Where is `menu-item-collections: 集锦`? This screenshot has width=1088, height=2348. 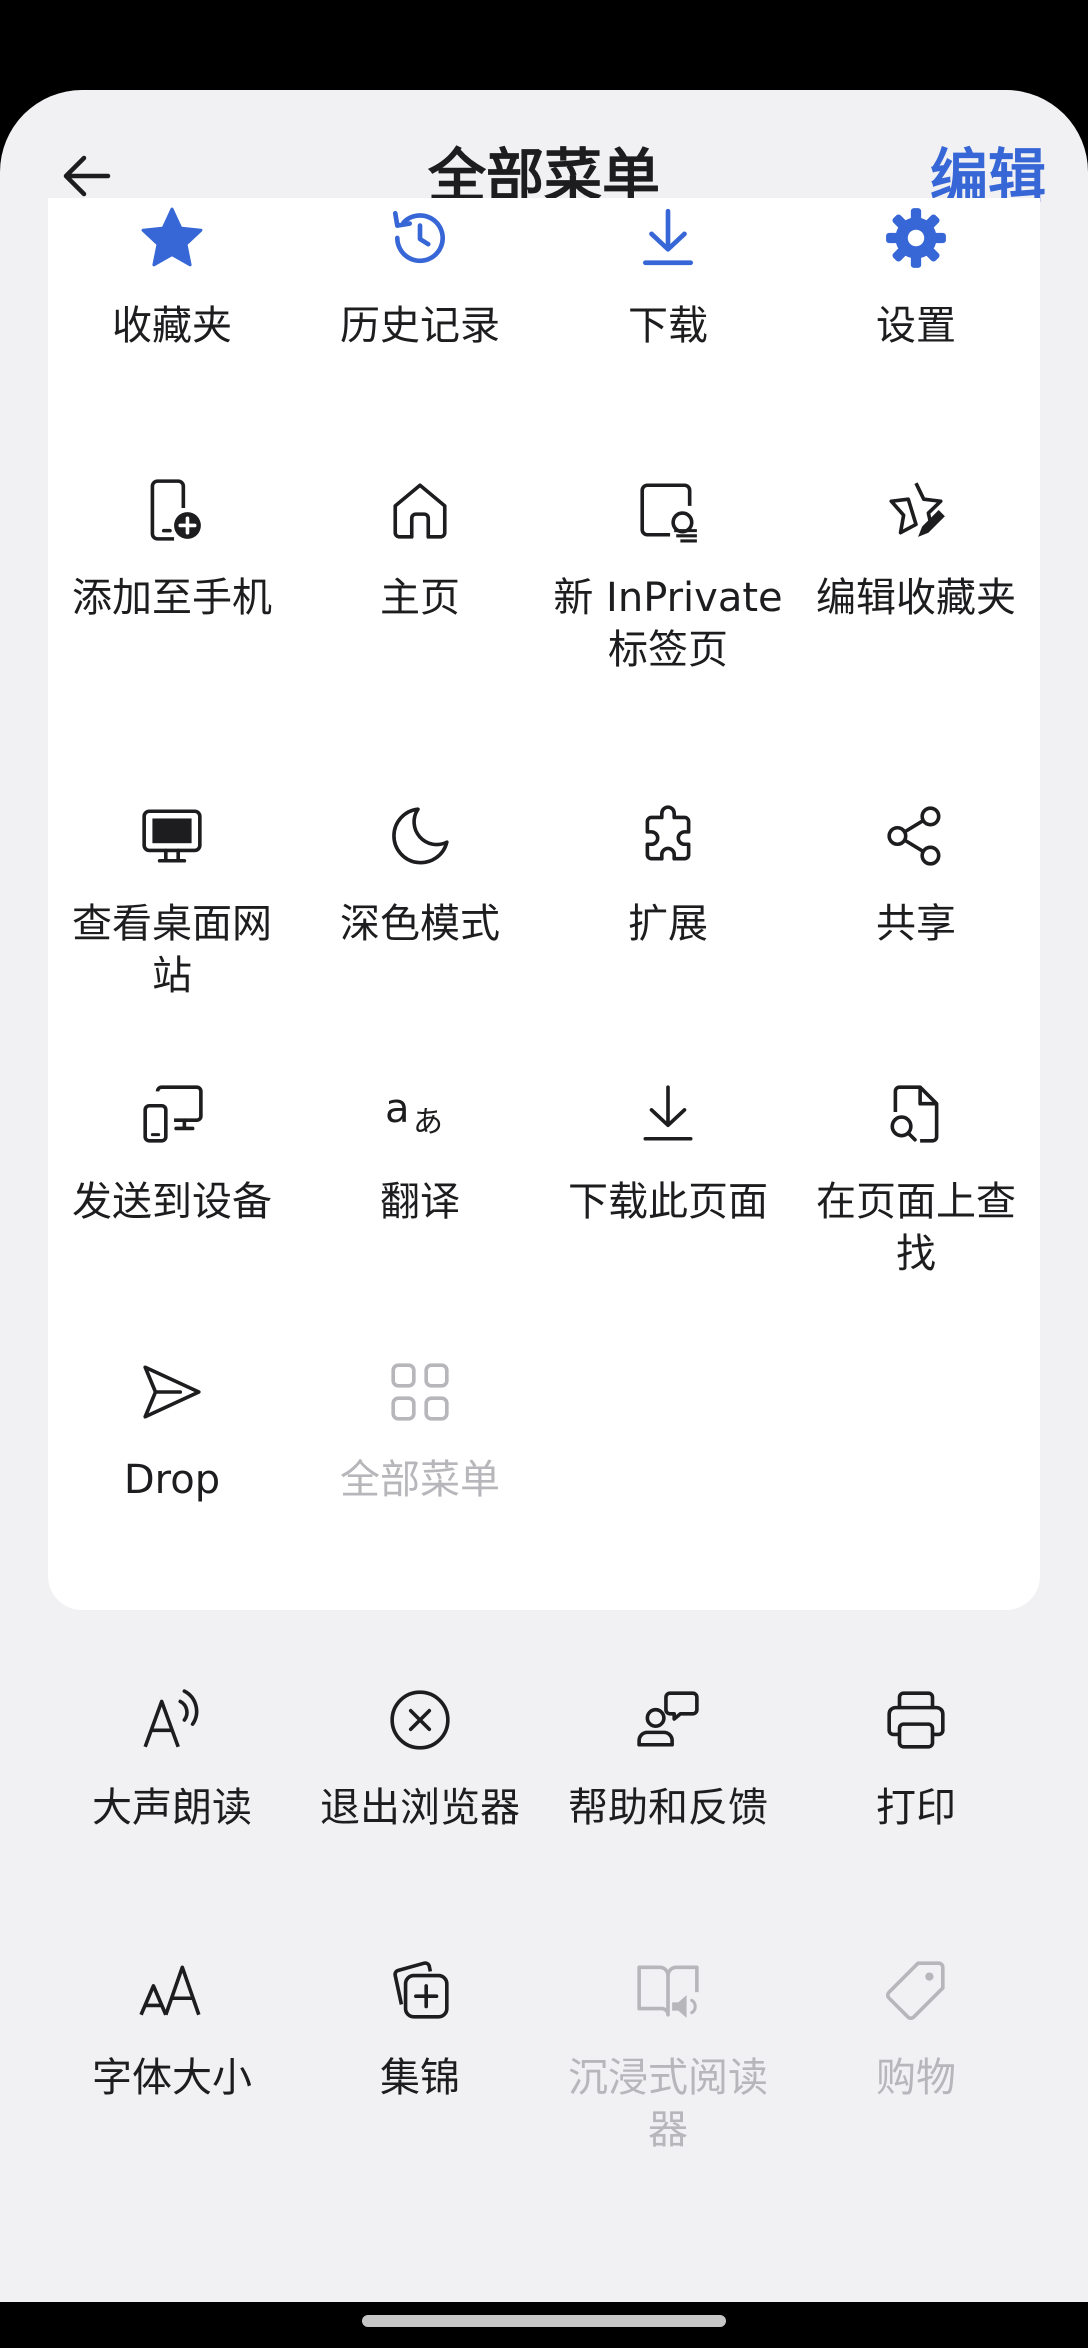 menu-item-collections: 集锦 is located at coordinates (420, 2075).